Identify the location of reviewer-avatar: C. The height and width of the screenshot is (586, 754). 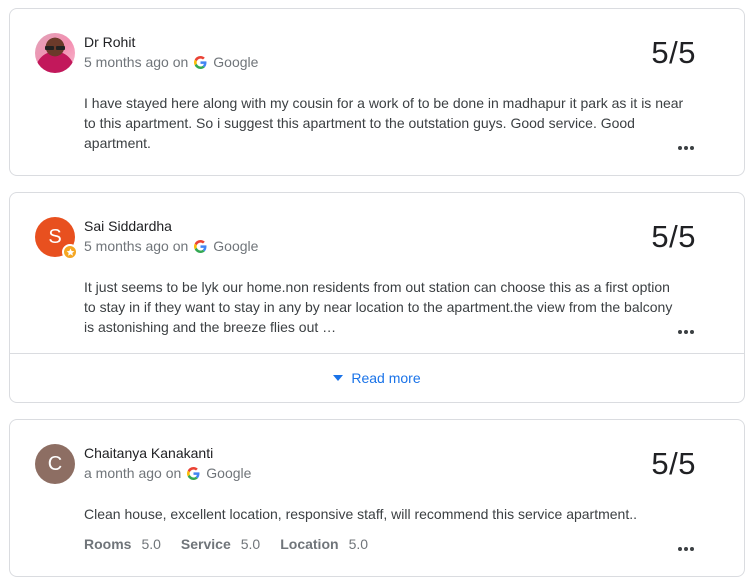
(55, 464).